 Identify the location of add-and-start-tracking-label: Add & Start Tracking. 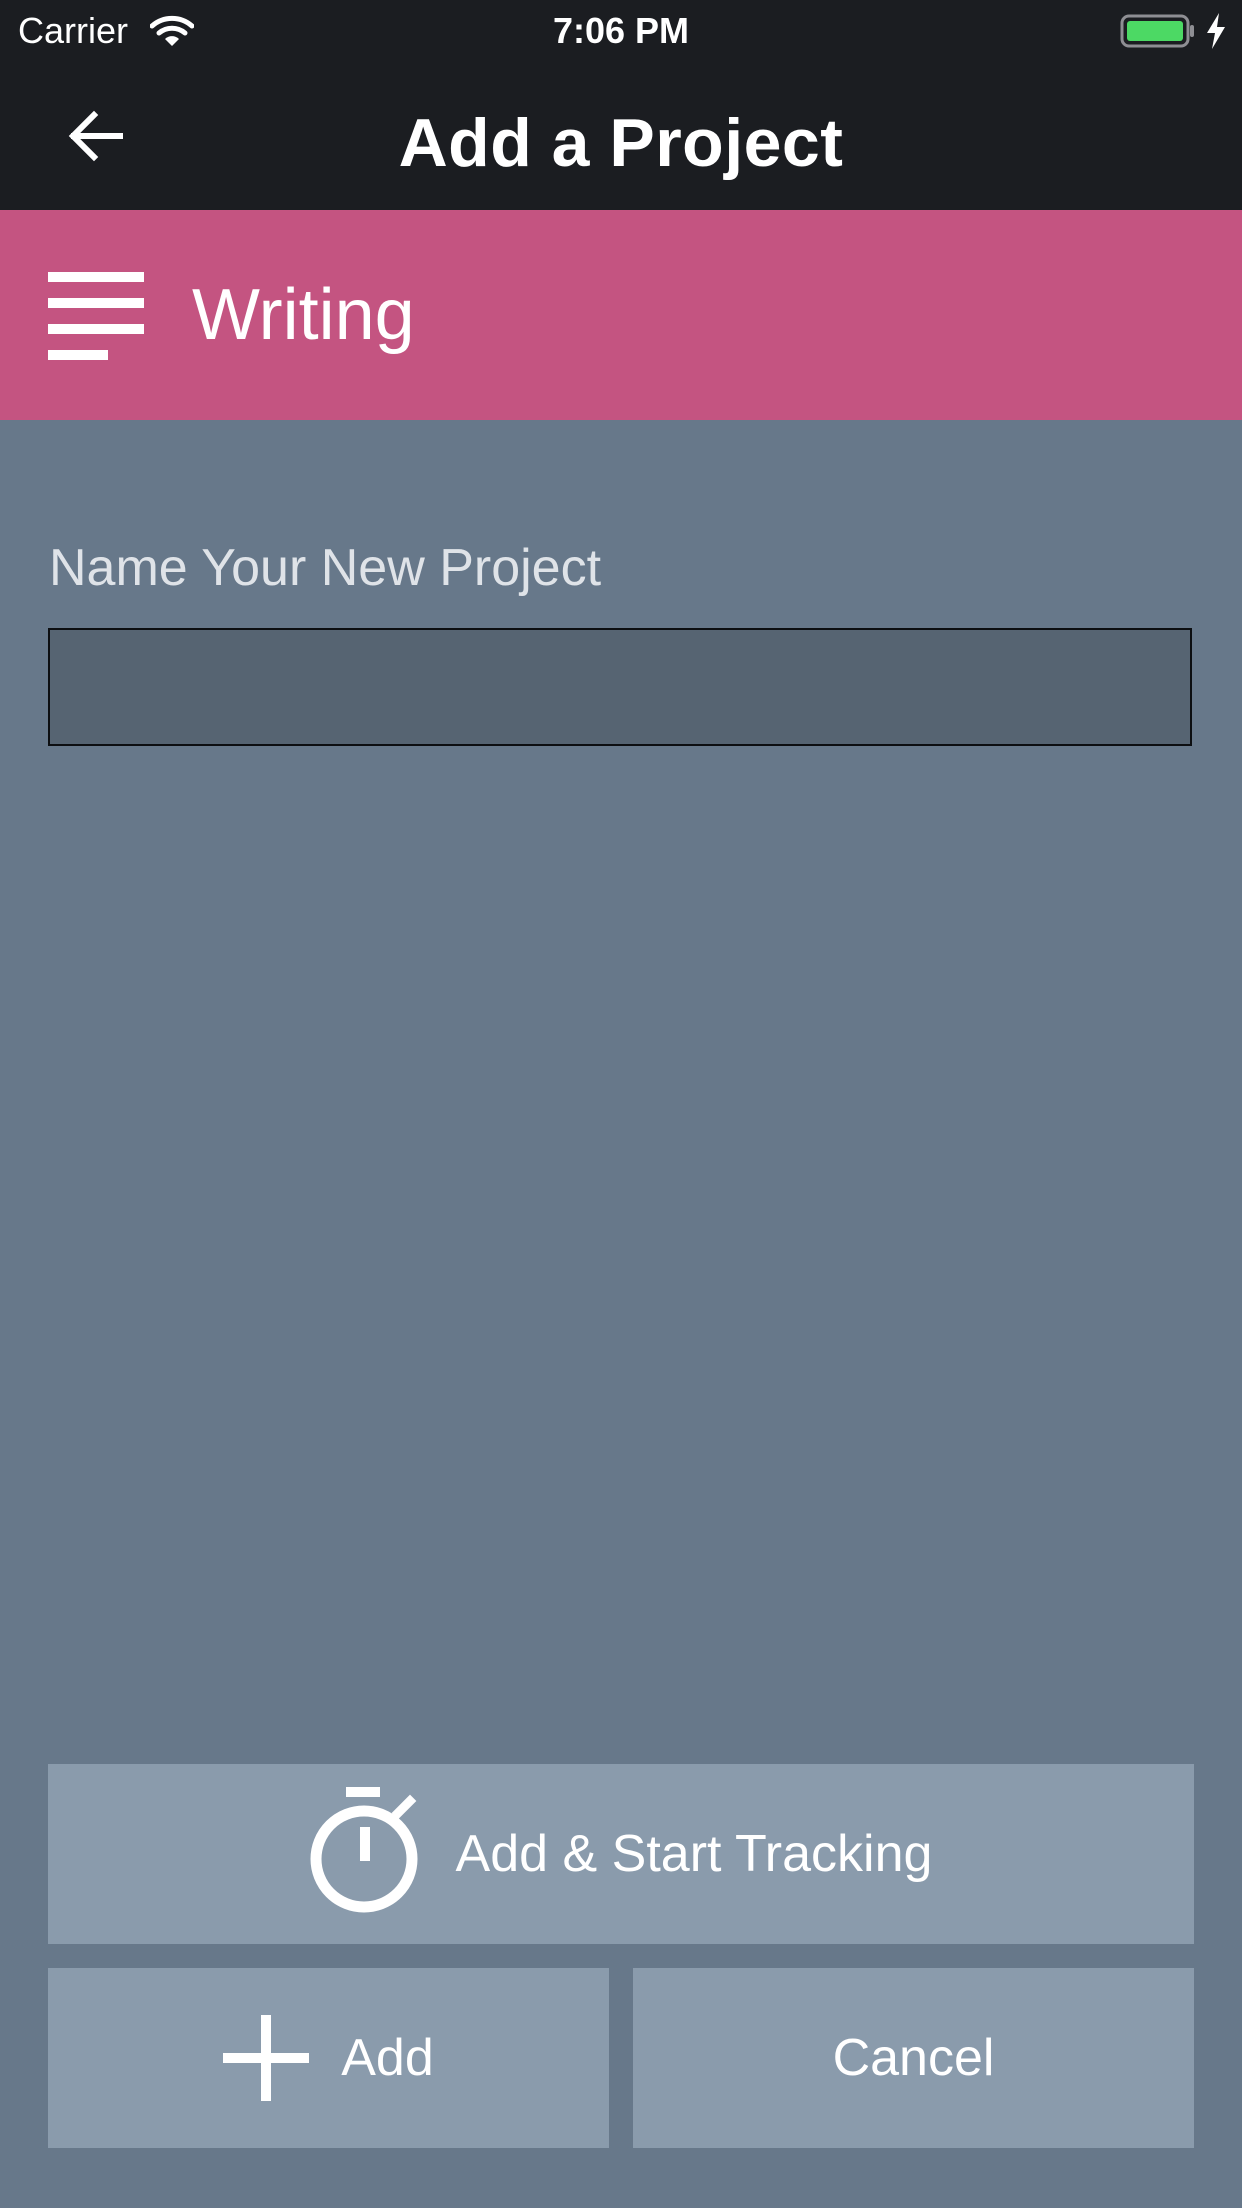
(694, 1854).